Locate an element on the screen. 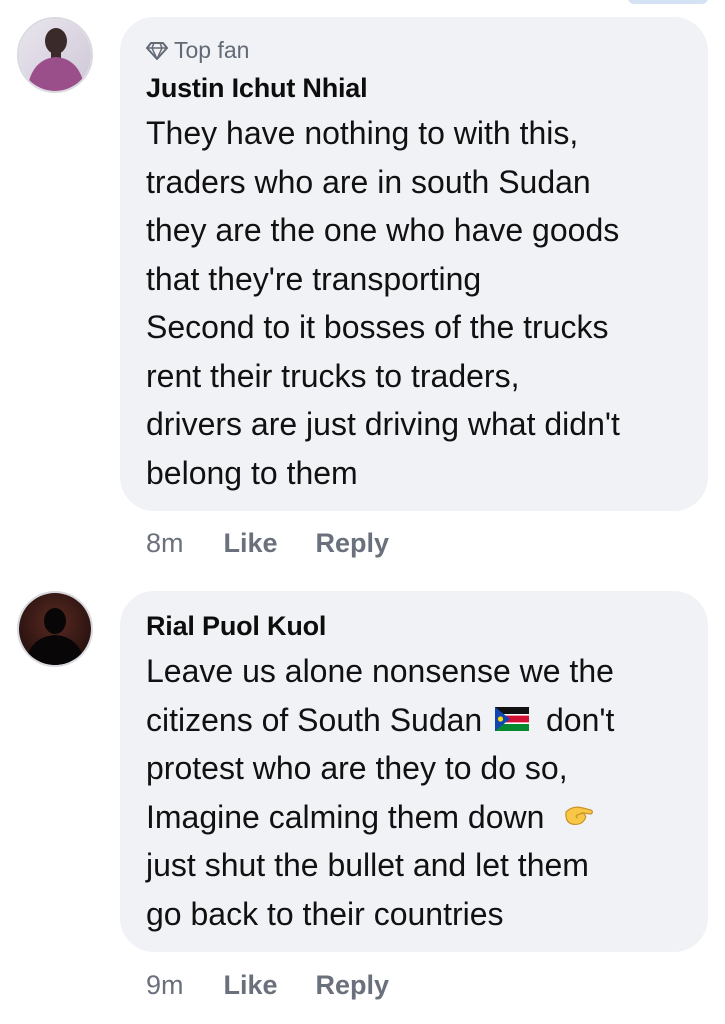 This screenshot has height=1024, width=725. previous-element-edge is located at coordinates (668, 2).